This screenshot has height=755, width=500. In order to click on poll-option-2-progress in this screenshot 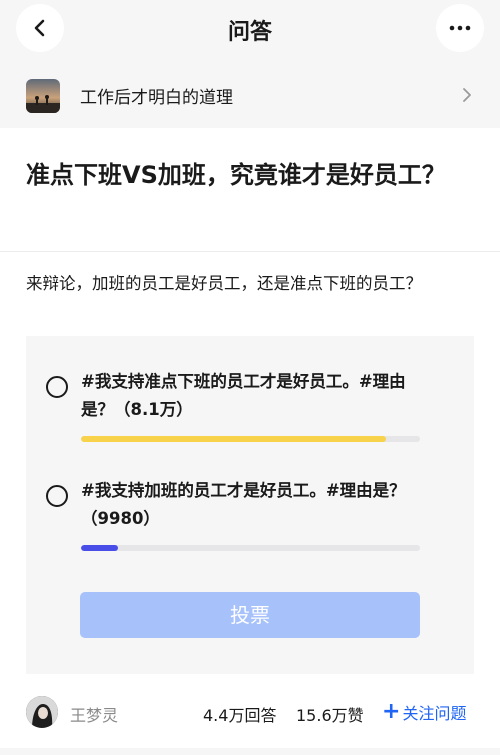, I will do `click(250, 548)`.